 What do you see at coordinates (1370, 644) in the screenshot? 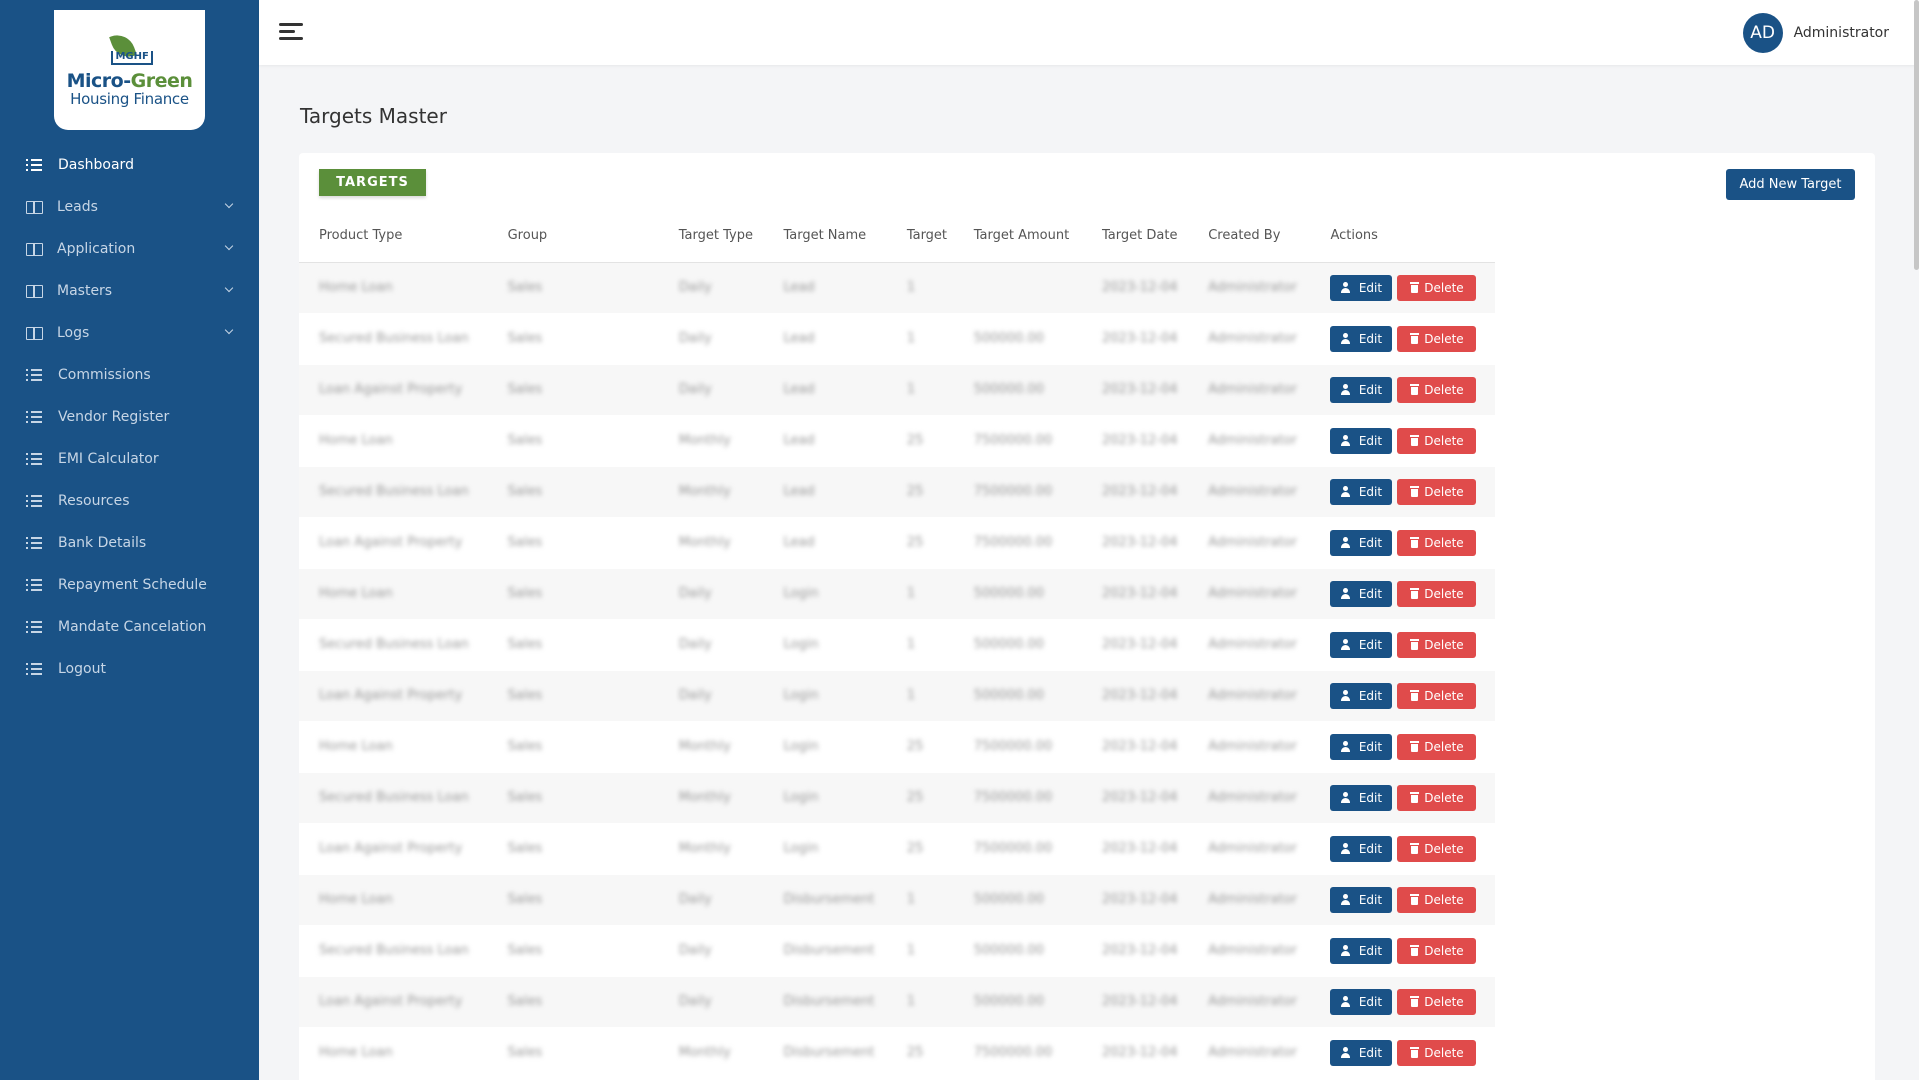
I see `edit-label: Edit` at bounding box center [1370, 644].